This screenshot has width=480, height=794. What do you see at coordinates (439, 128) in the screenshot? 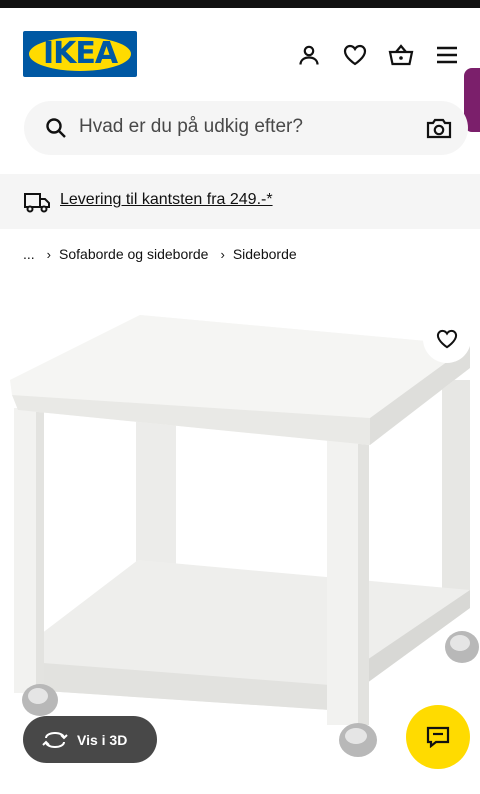
I see `camera-icon` at bounding box center [439, 128].